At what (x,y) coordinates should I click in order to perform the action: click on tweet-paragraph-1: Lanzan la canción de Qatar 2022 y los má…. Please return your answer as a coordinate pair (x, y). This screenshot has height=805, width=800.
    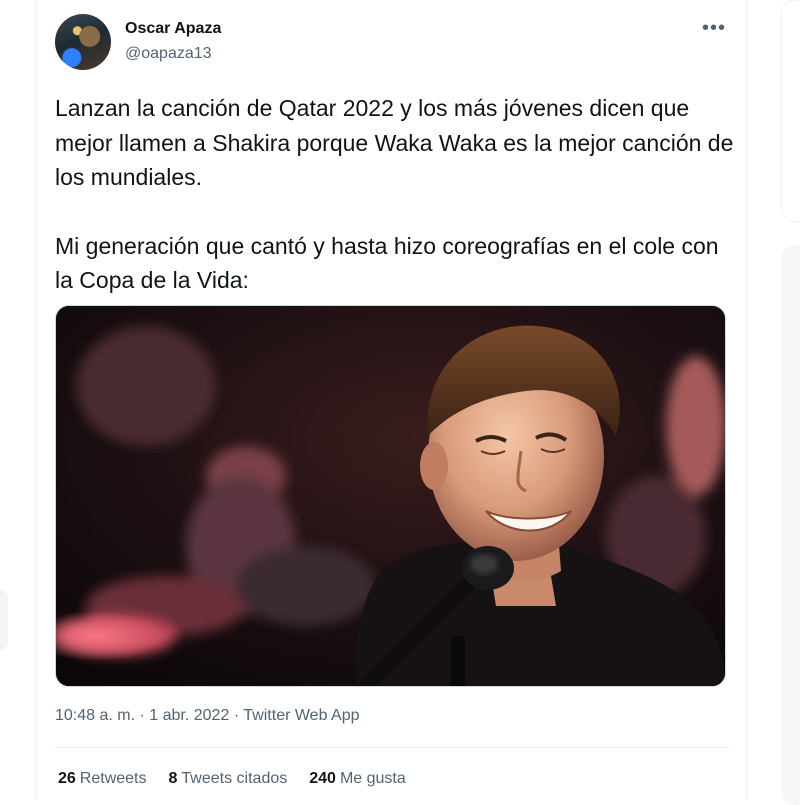
    Looking at the image, I should click on (394, 142).